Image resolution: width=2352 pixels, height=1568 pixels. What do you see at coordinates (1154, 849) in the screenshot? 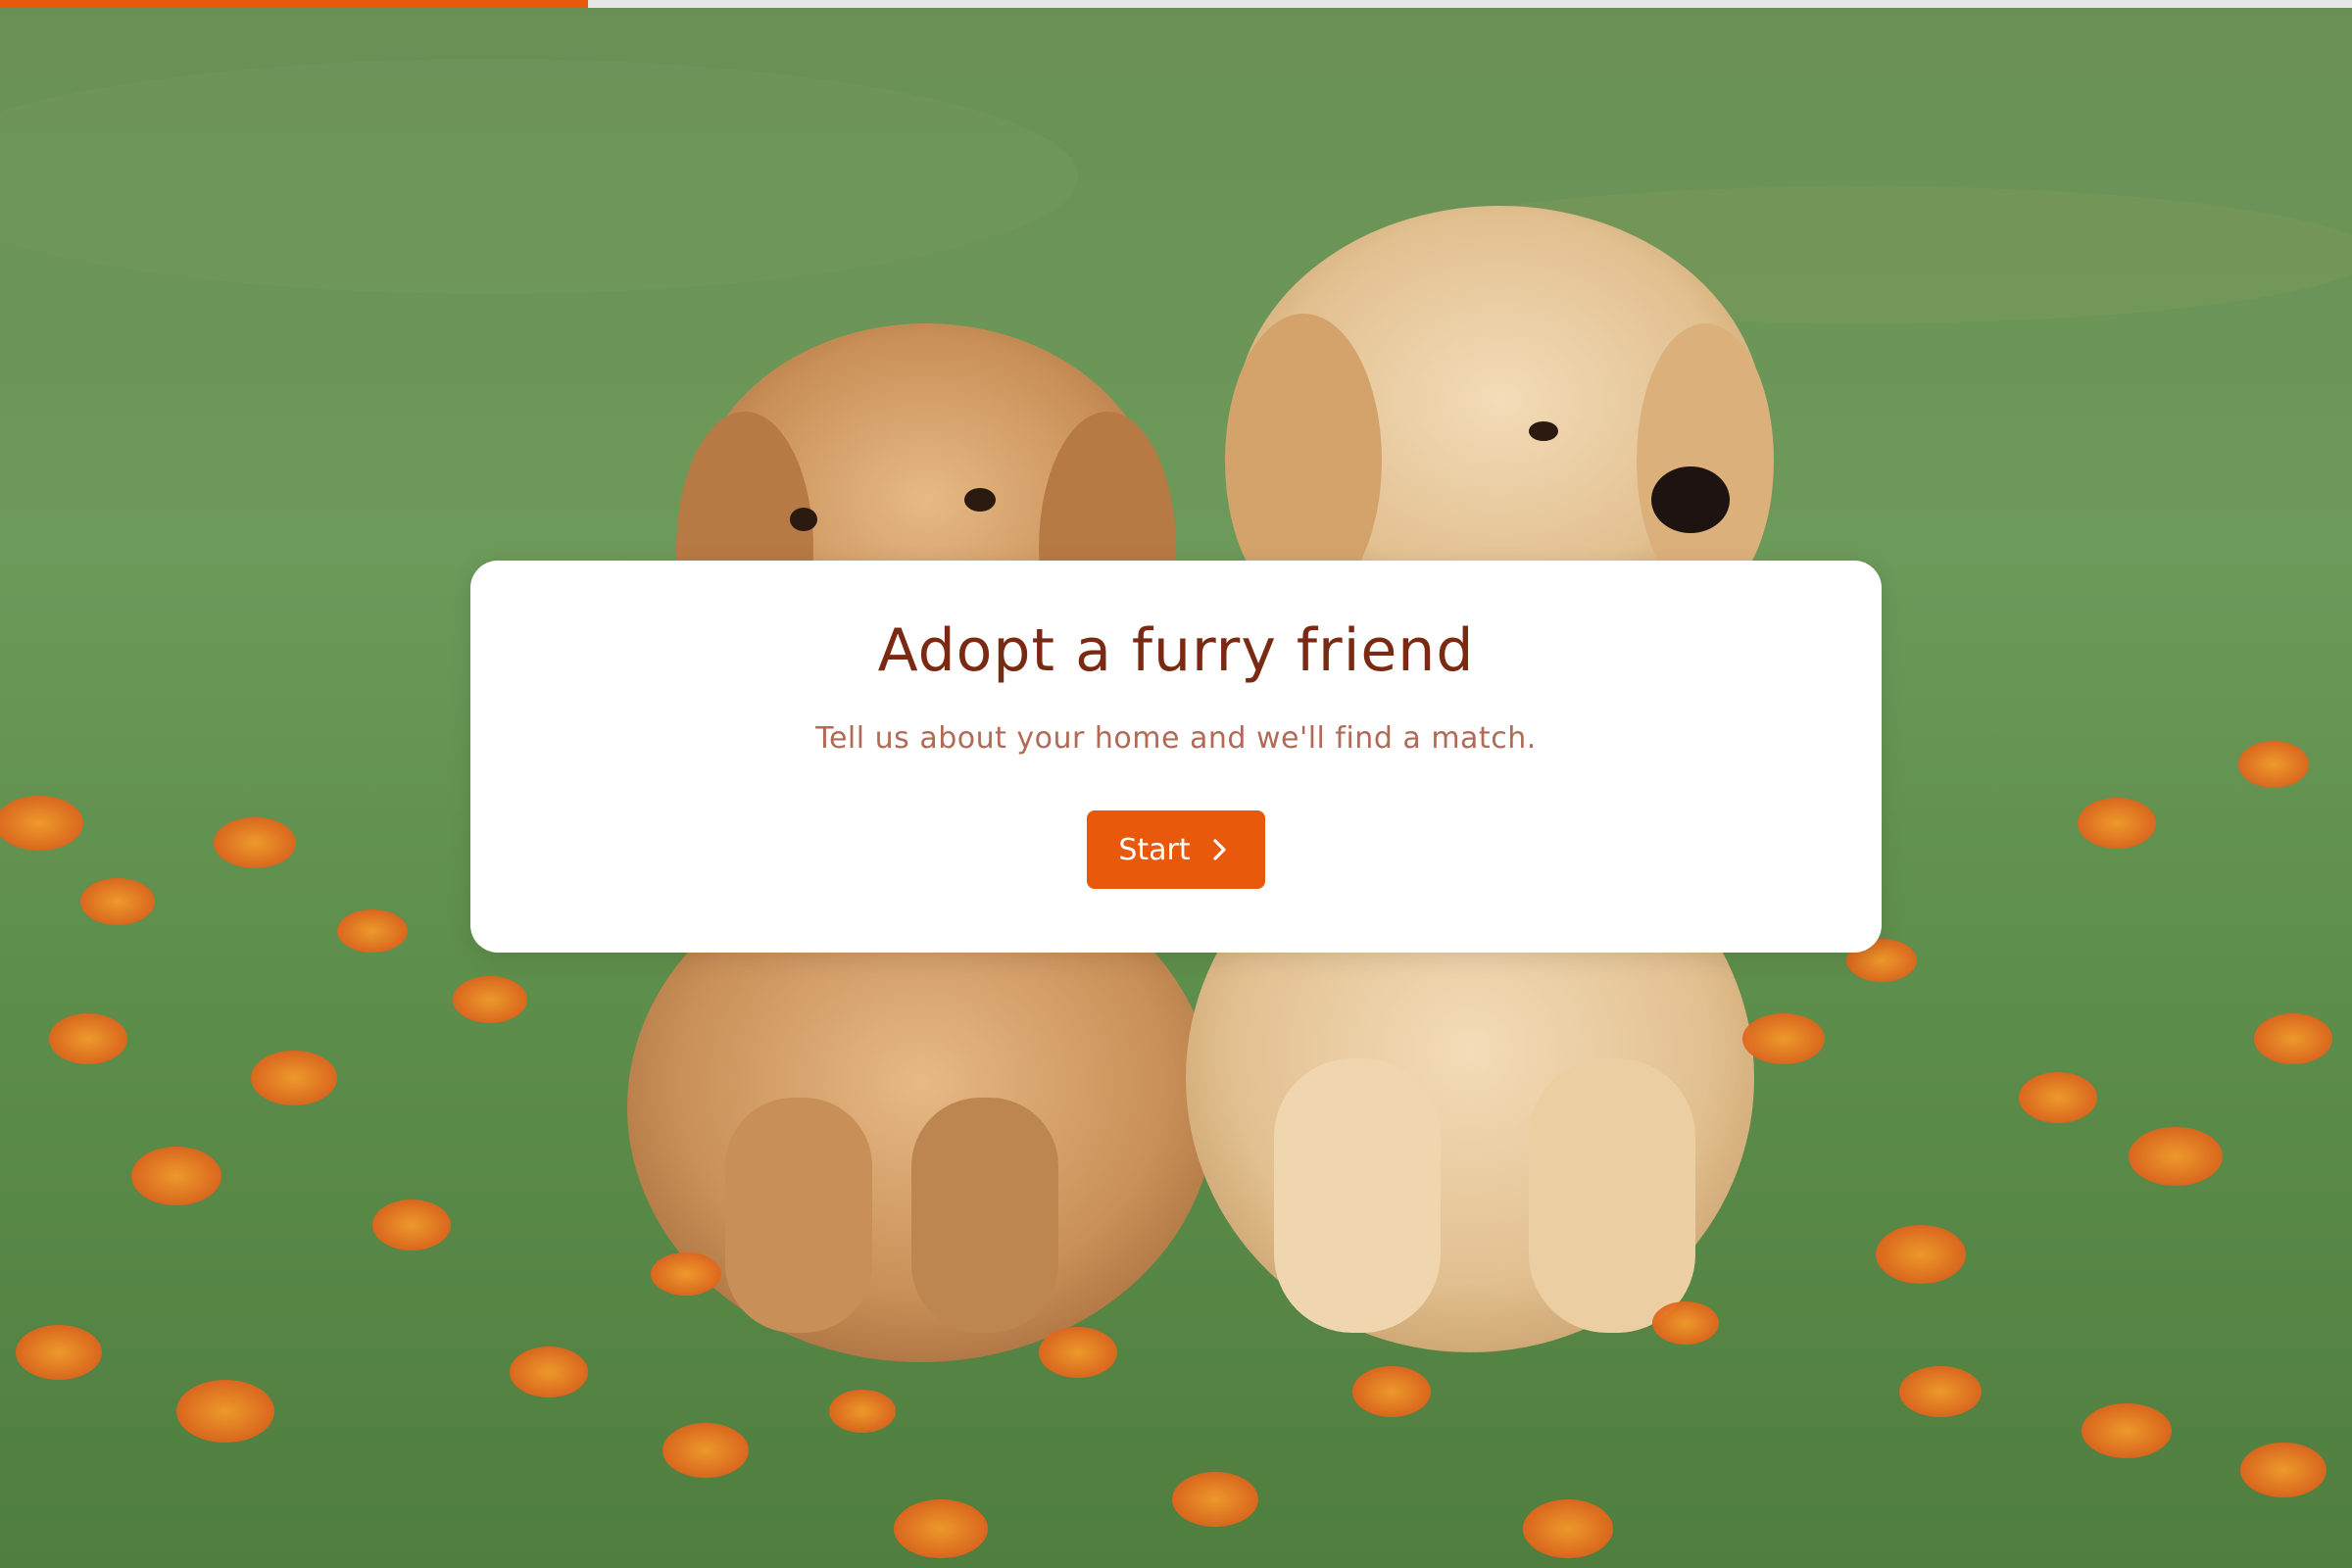
I see `start-button-label: Start` at bounding box center [1154, 849].